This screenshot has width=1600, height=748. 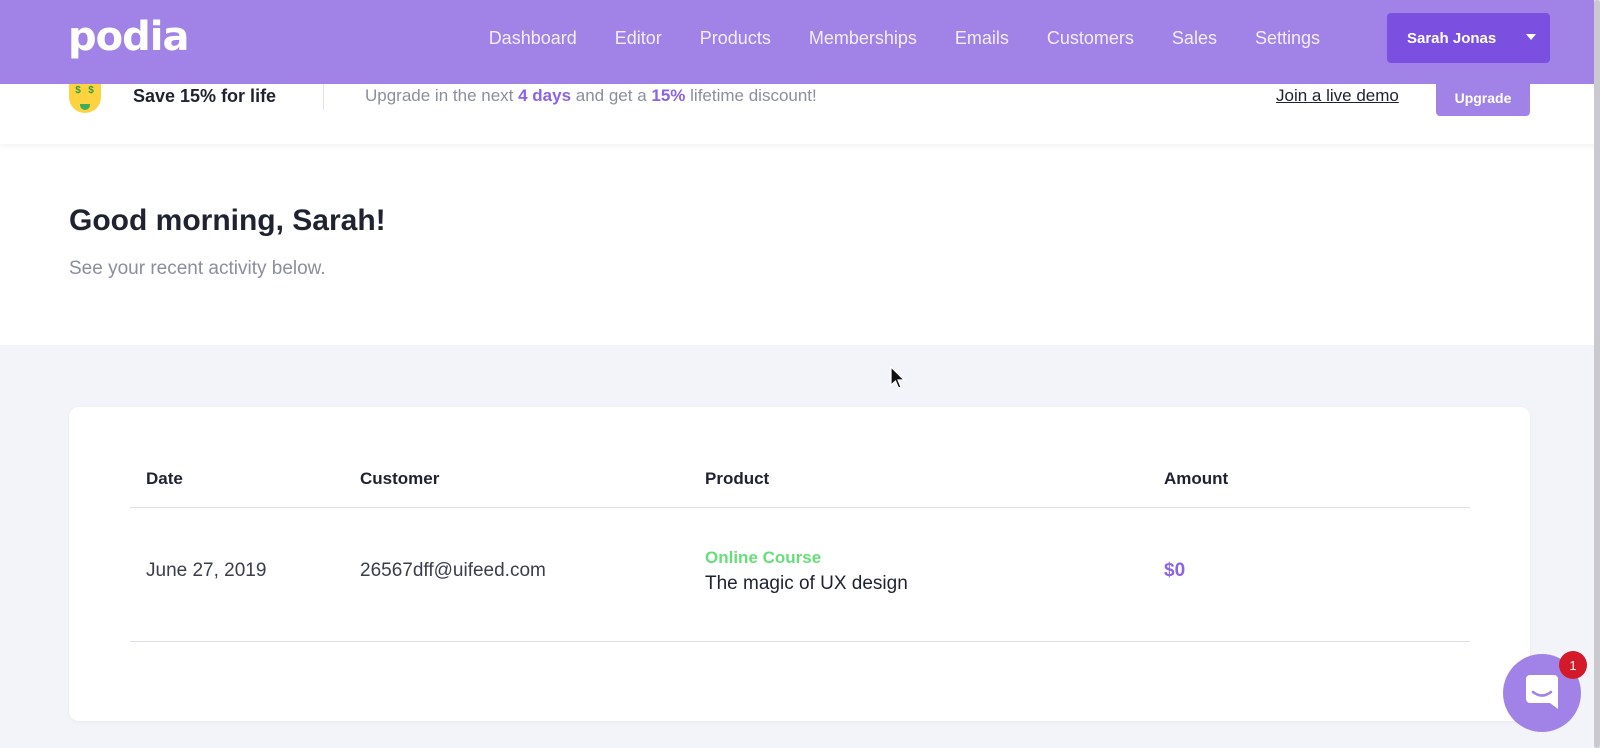 I want to click on nav-memberships: Memberships, so click(x=863, y=38).